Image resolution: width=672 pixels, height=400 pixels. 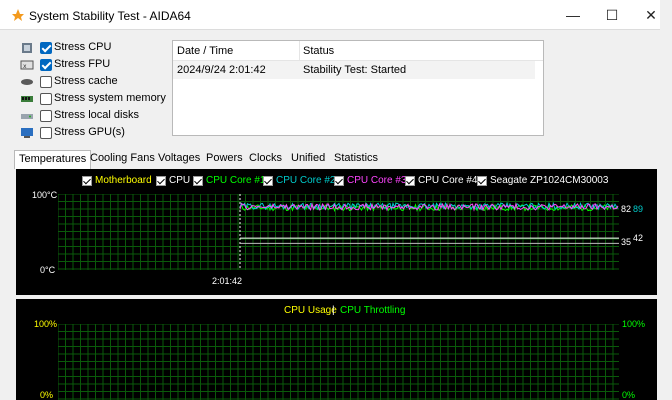 I want to click on log-header-datetime: Date / Time, so click(x=205, y=51).